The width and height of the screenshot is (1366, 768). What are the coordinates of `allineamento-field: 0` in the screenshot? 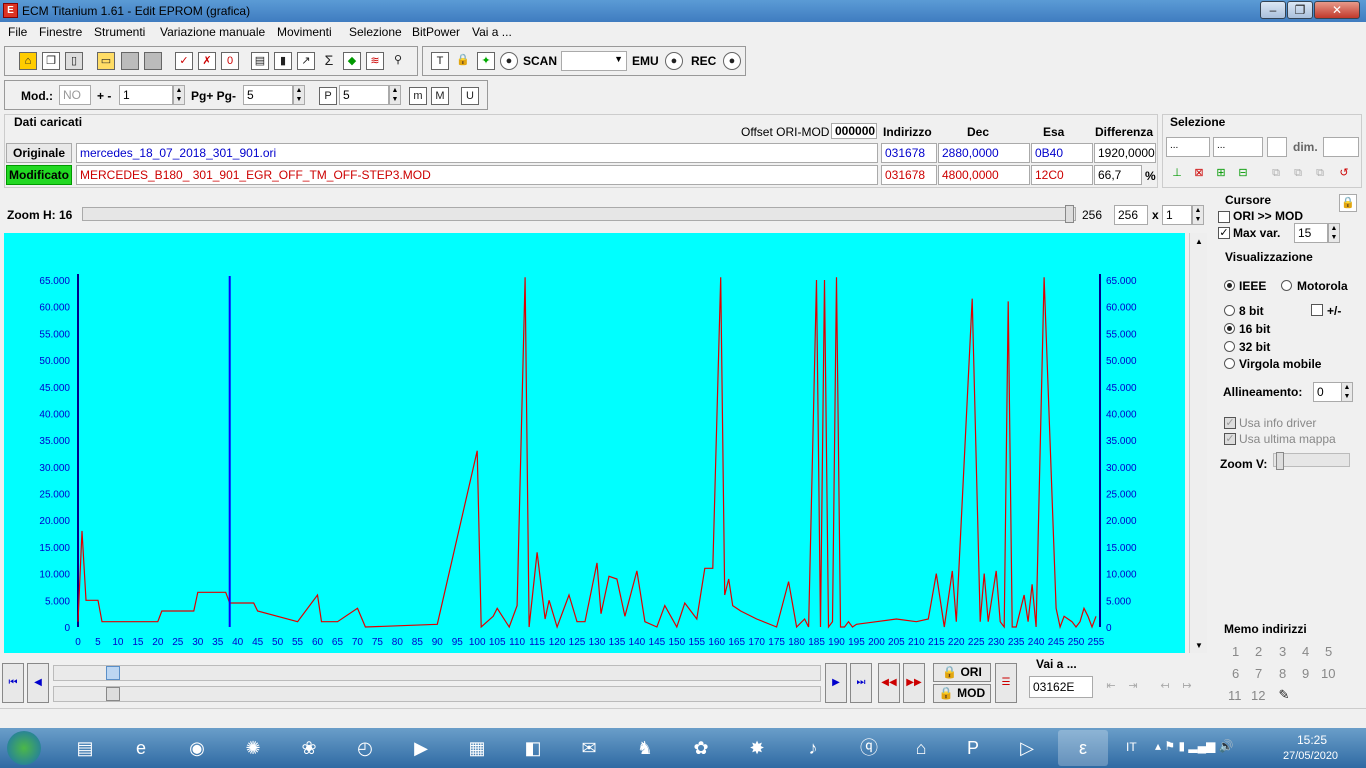 It's located at (1328, 392).